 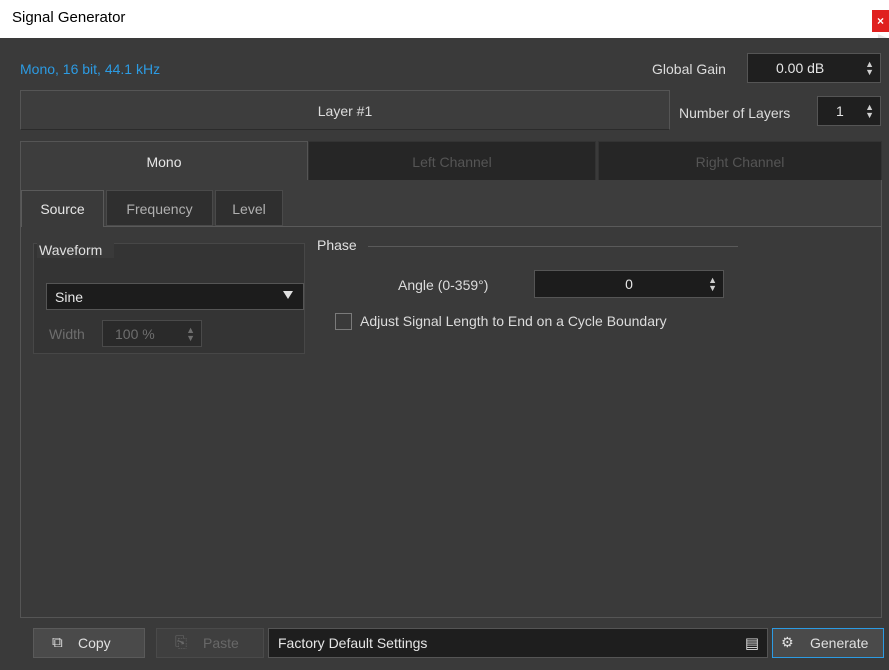 I want to click on generate-label: Generate, so click(x=839, y=643).